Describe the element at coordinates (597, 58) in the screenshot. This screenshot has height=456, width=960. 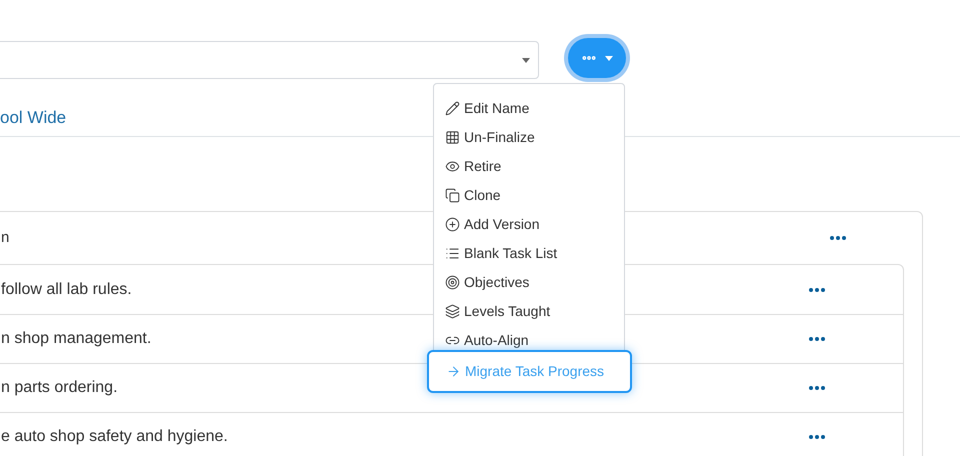
I see `actions-button` at that location.